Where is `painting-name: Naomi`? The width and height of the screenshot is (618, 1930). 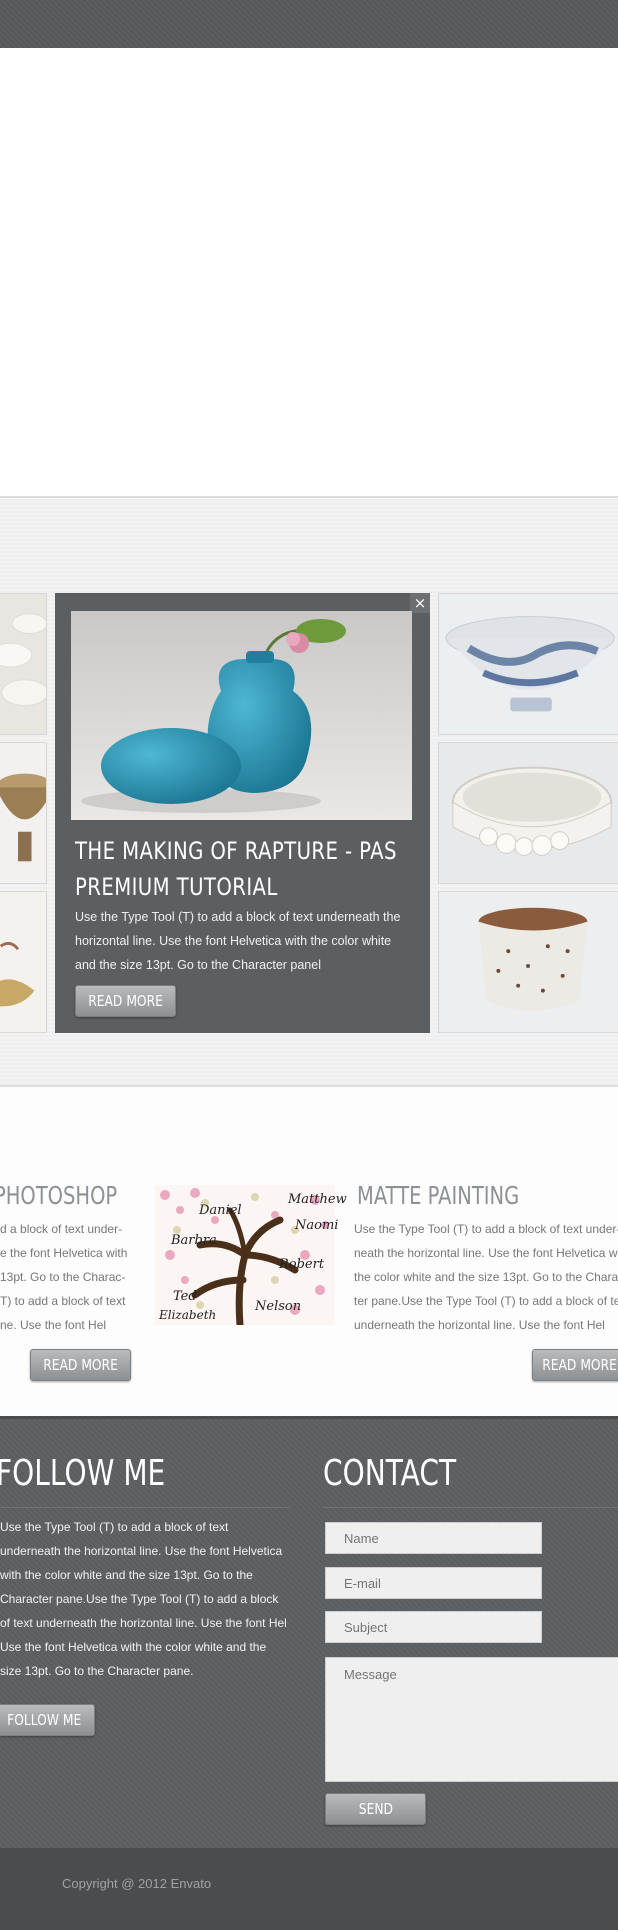 painting-name: Naomi is located at coordinates (317, 1225).